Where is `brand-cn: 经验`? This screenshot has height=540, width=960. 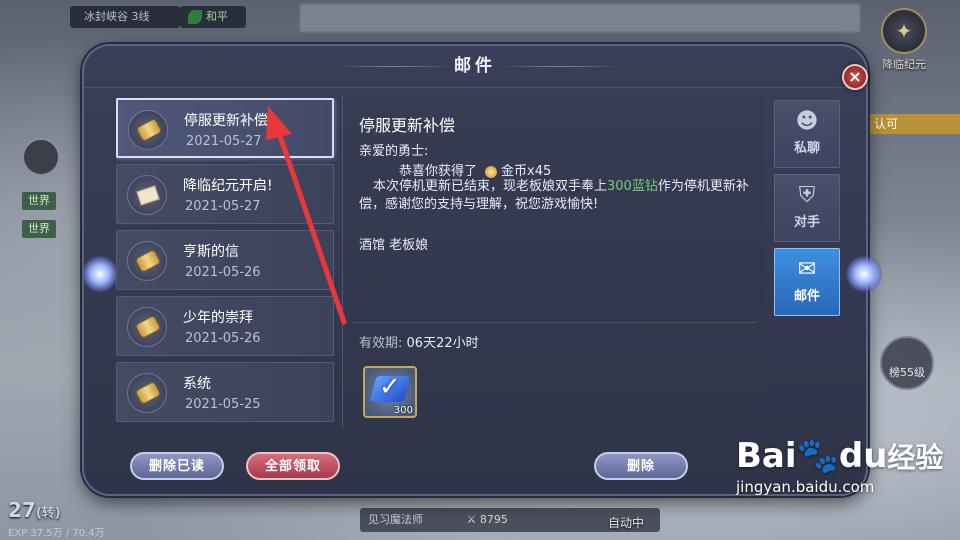 brand-cn: 经验 is located at coordinates (915, 457).